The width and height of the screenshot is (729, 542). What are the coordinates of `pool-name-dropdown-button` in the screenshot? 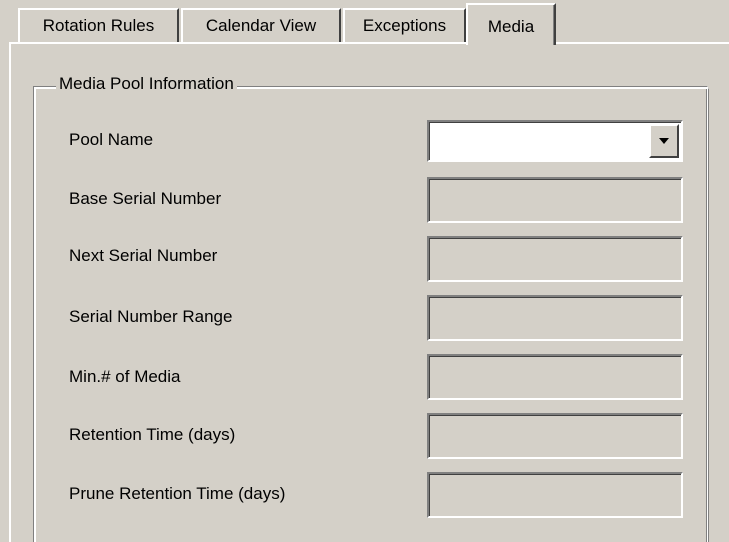 It's located at (664, 141).